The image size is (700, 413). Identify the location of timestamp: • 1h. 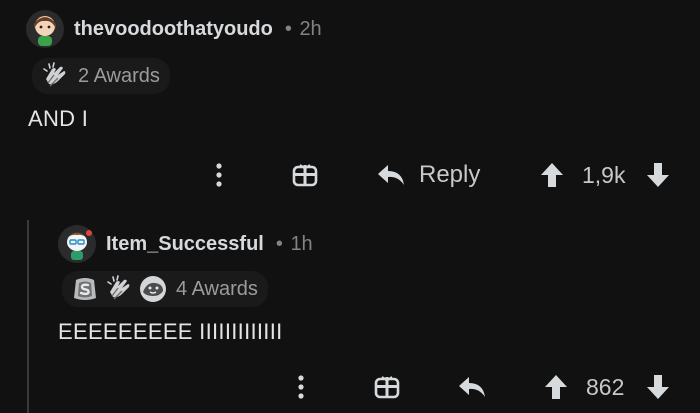
(293, 244).